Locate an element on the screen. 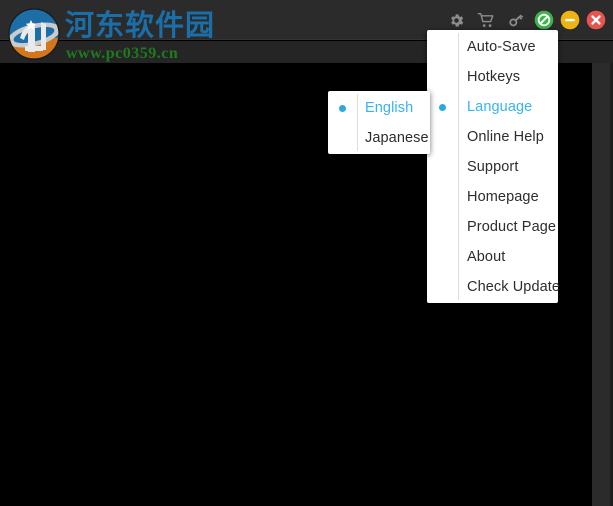  shopping-cart-icon is located at coordinates (485, 19).